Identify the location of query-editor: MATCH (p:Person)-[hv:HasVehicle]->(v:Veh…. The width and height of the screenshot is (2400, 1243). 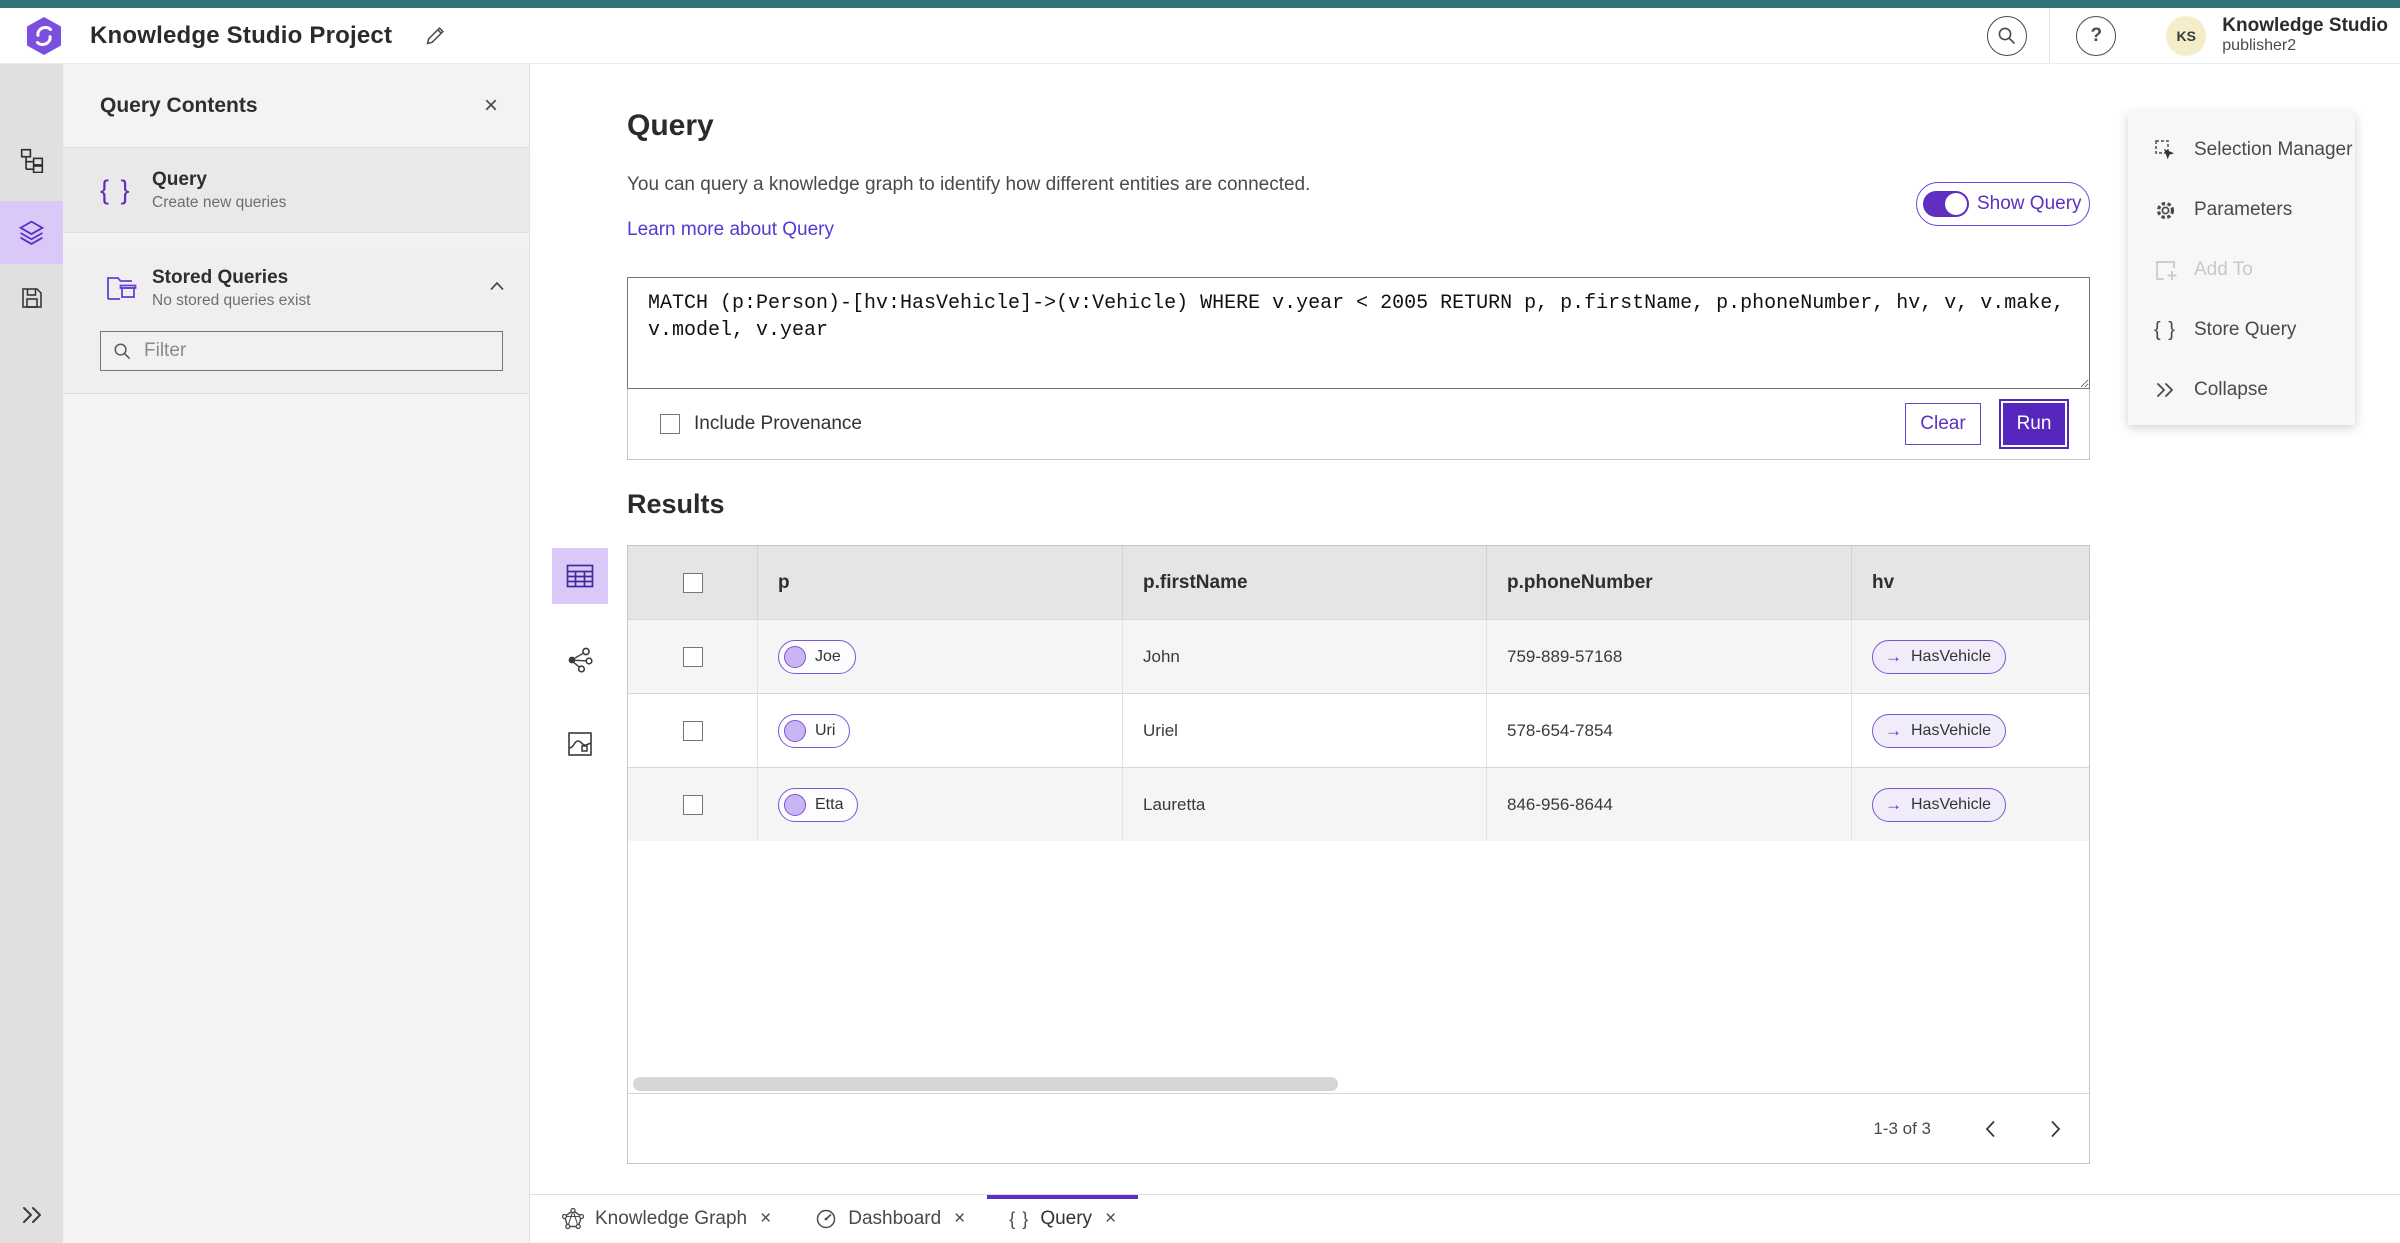
(1358, 333).